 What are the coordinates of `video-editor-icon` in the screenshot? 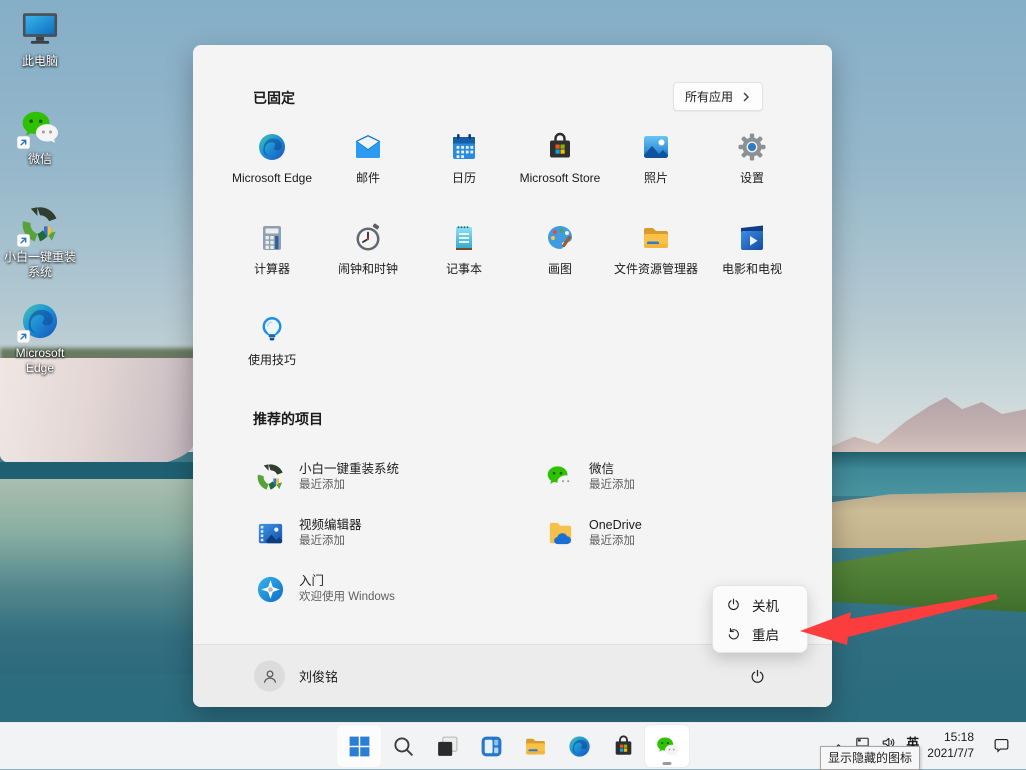 It's located at (270, 533).